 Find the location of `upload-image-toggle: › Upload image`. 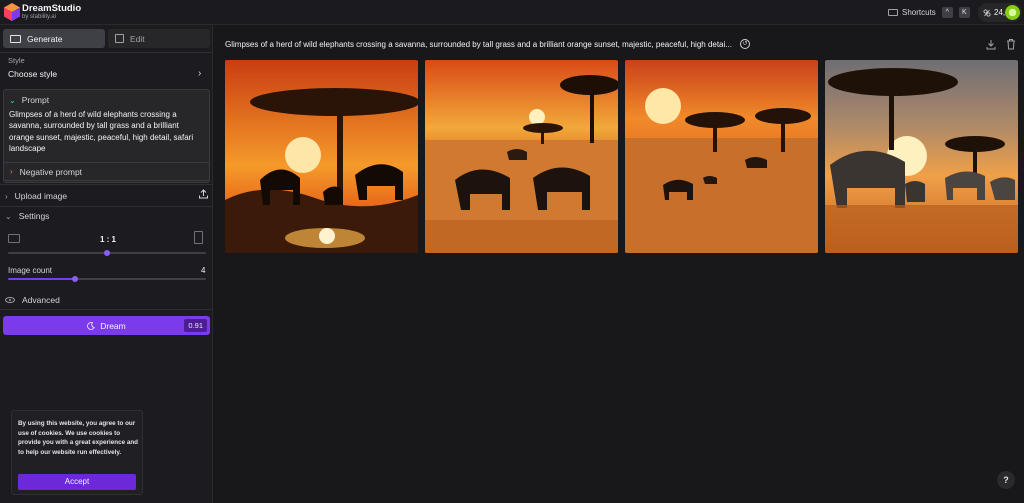

upload-image-toggle: › Upload image is located at coordinates (36, 196).